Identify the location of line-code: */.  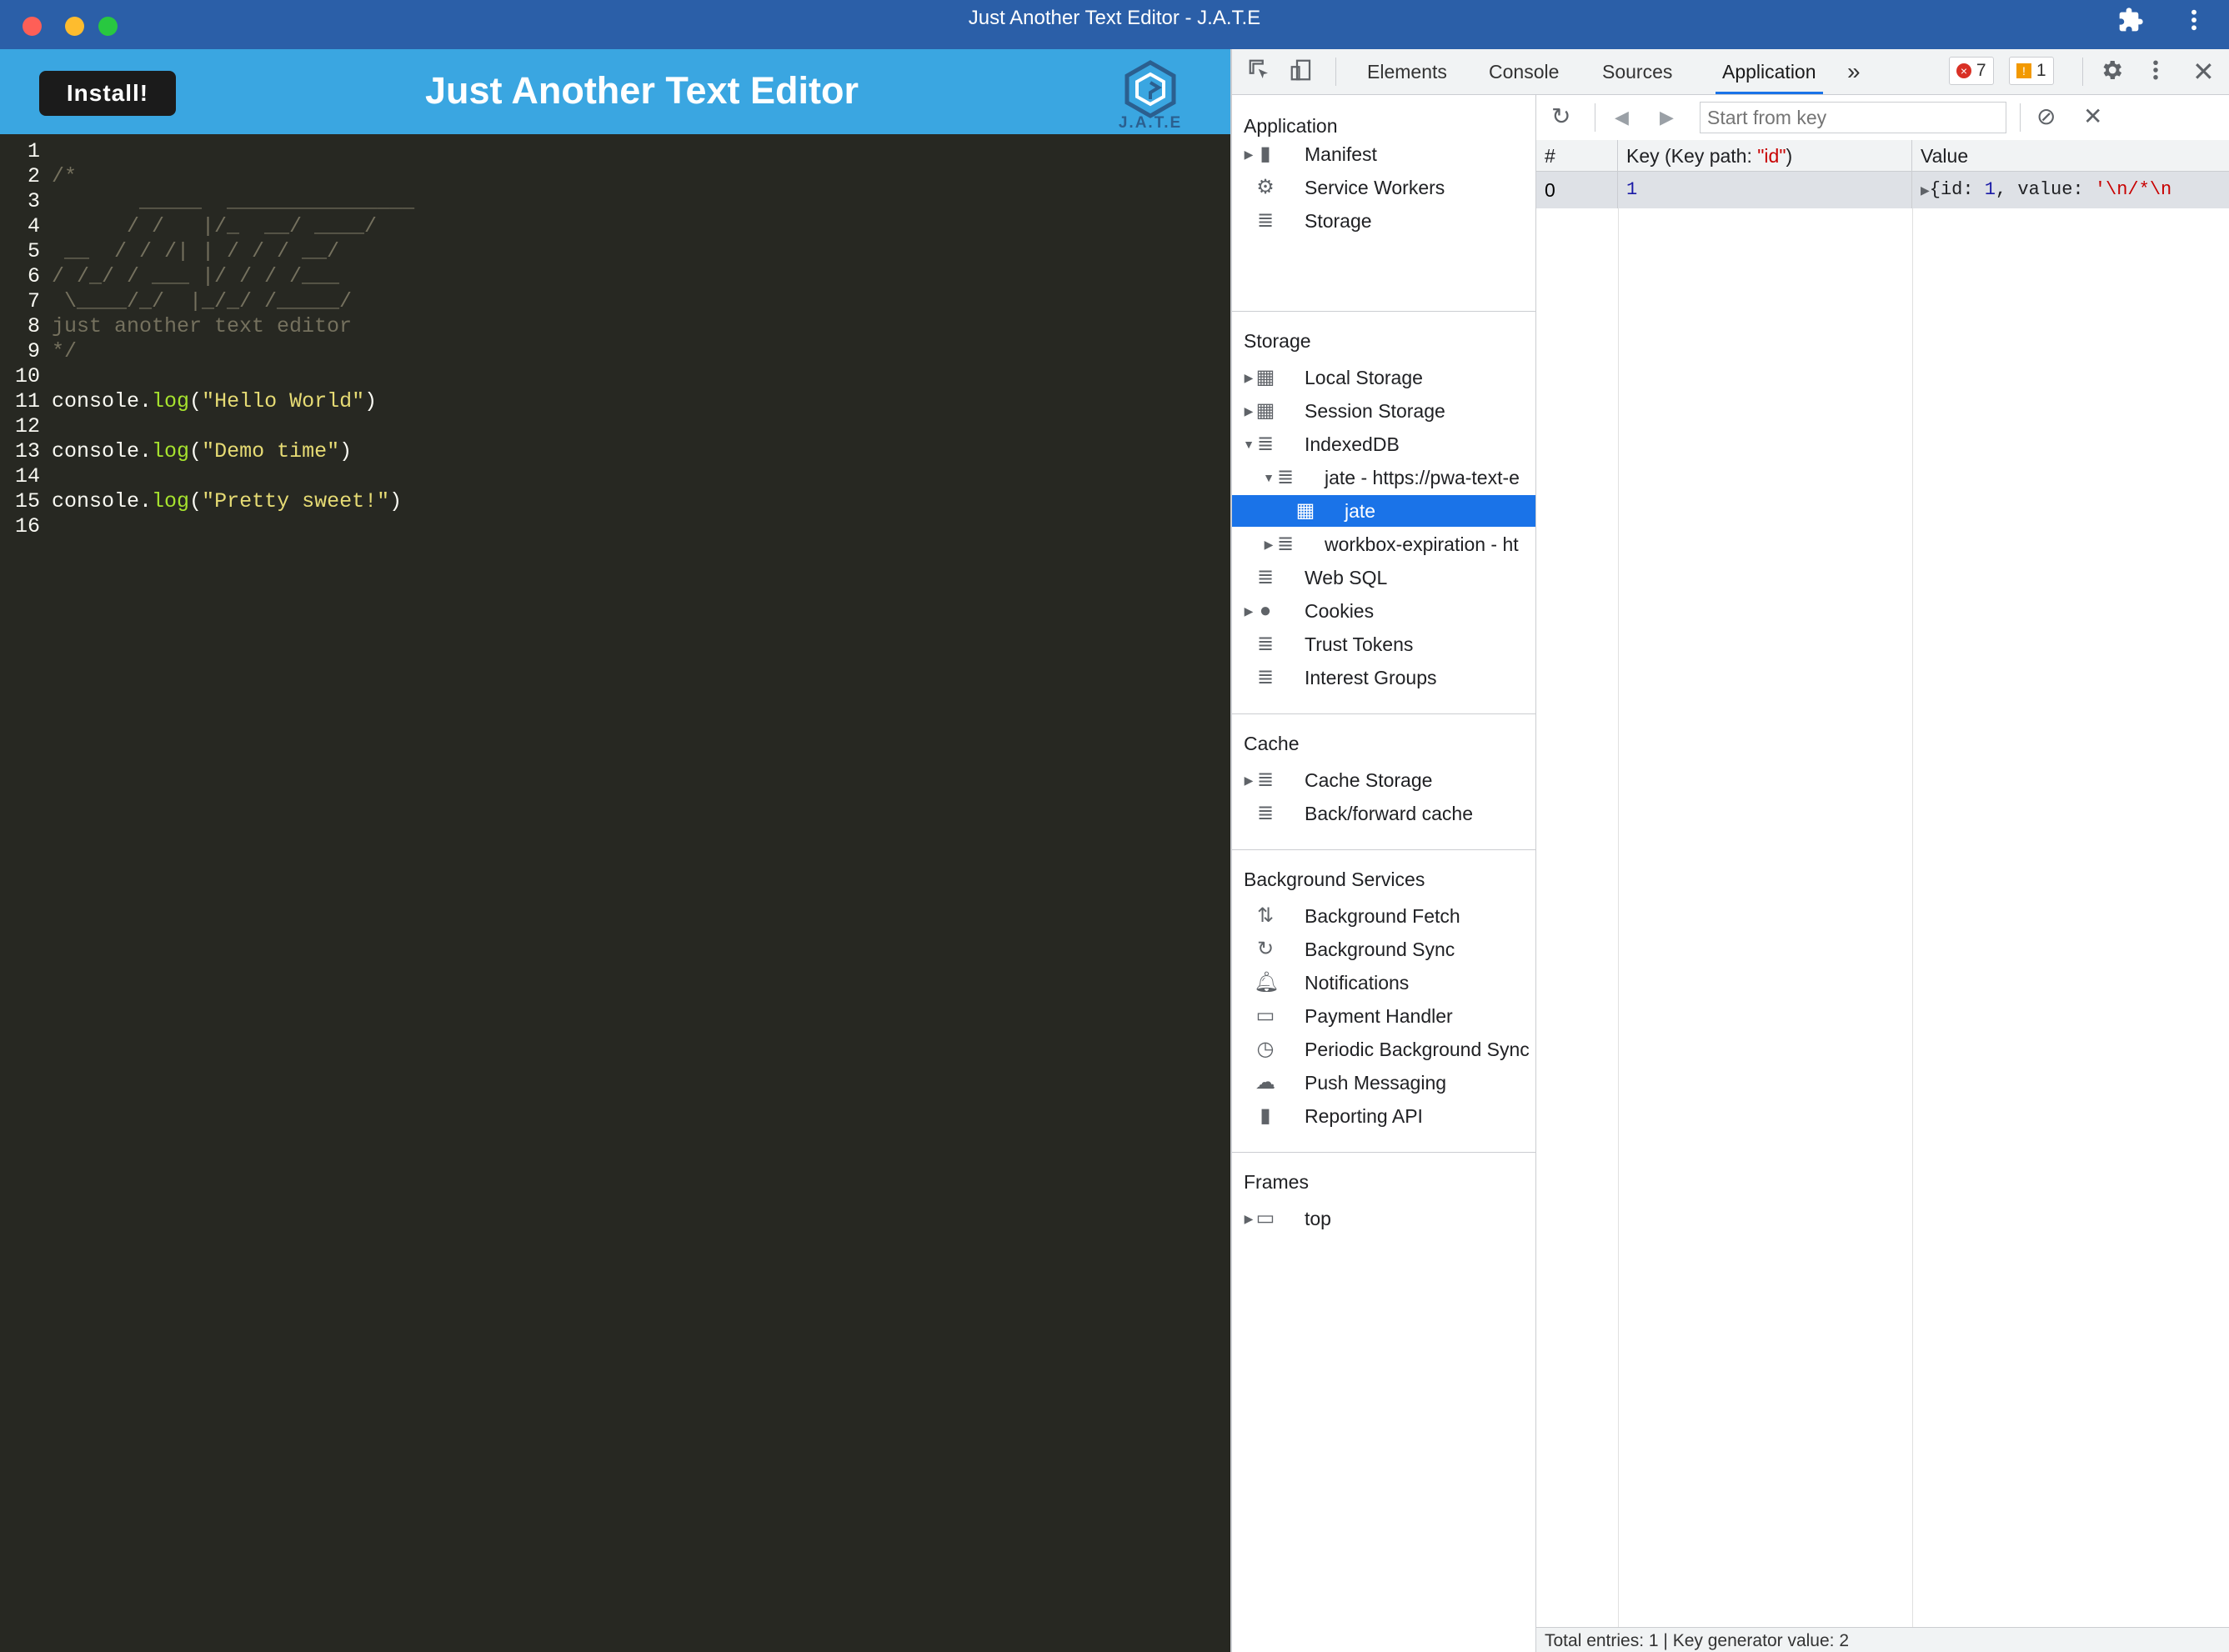
(65, 351).